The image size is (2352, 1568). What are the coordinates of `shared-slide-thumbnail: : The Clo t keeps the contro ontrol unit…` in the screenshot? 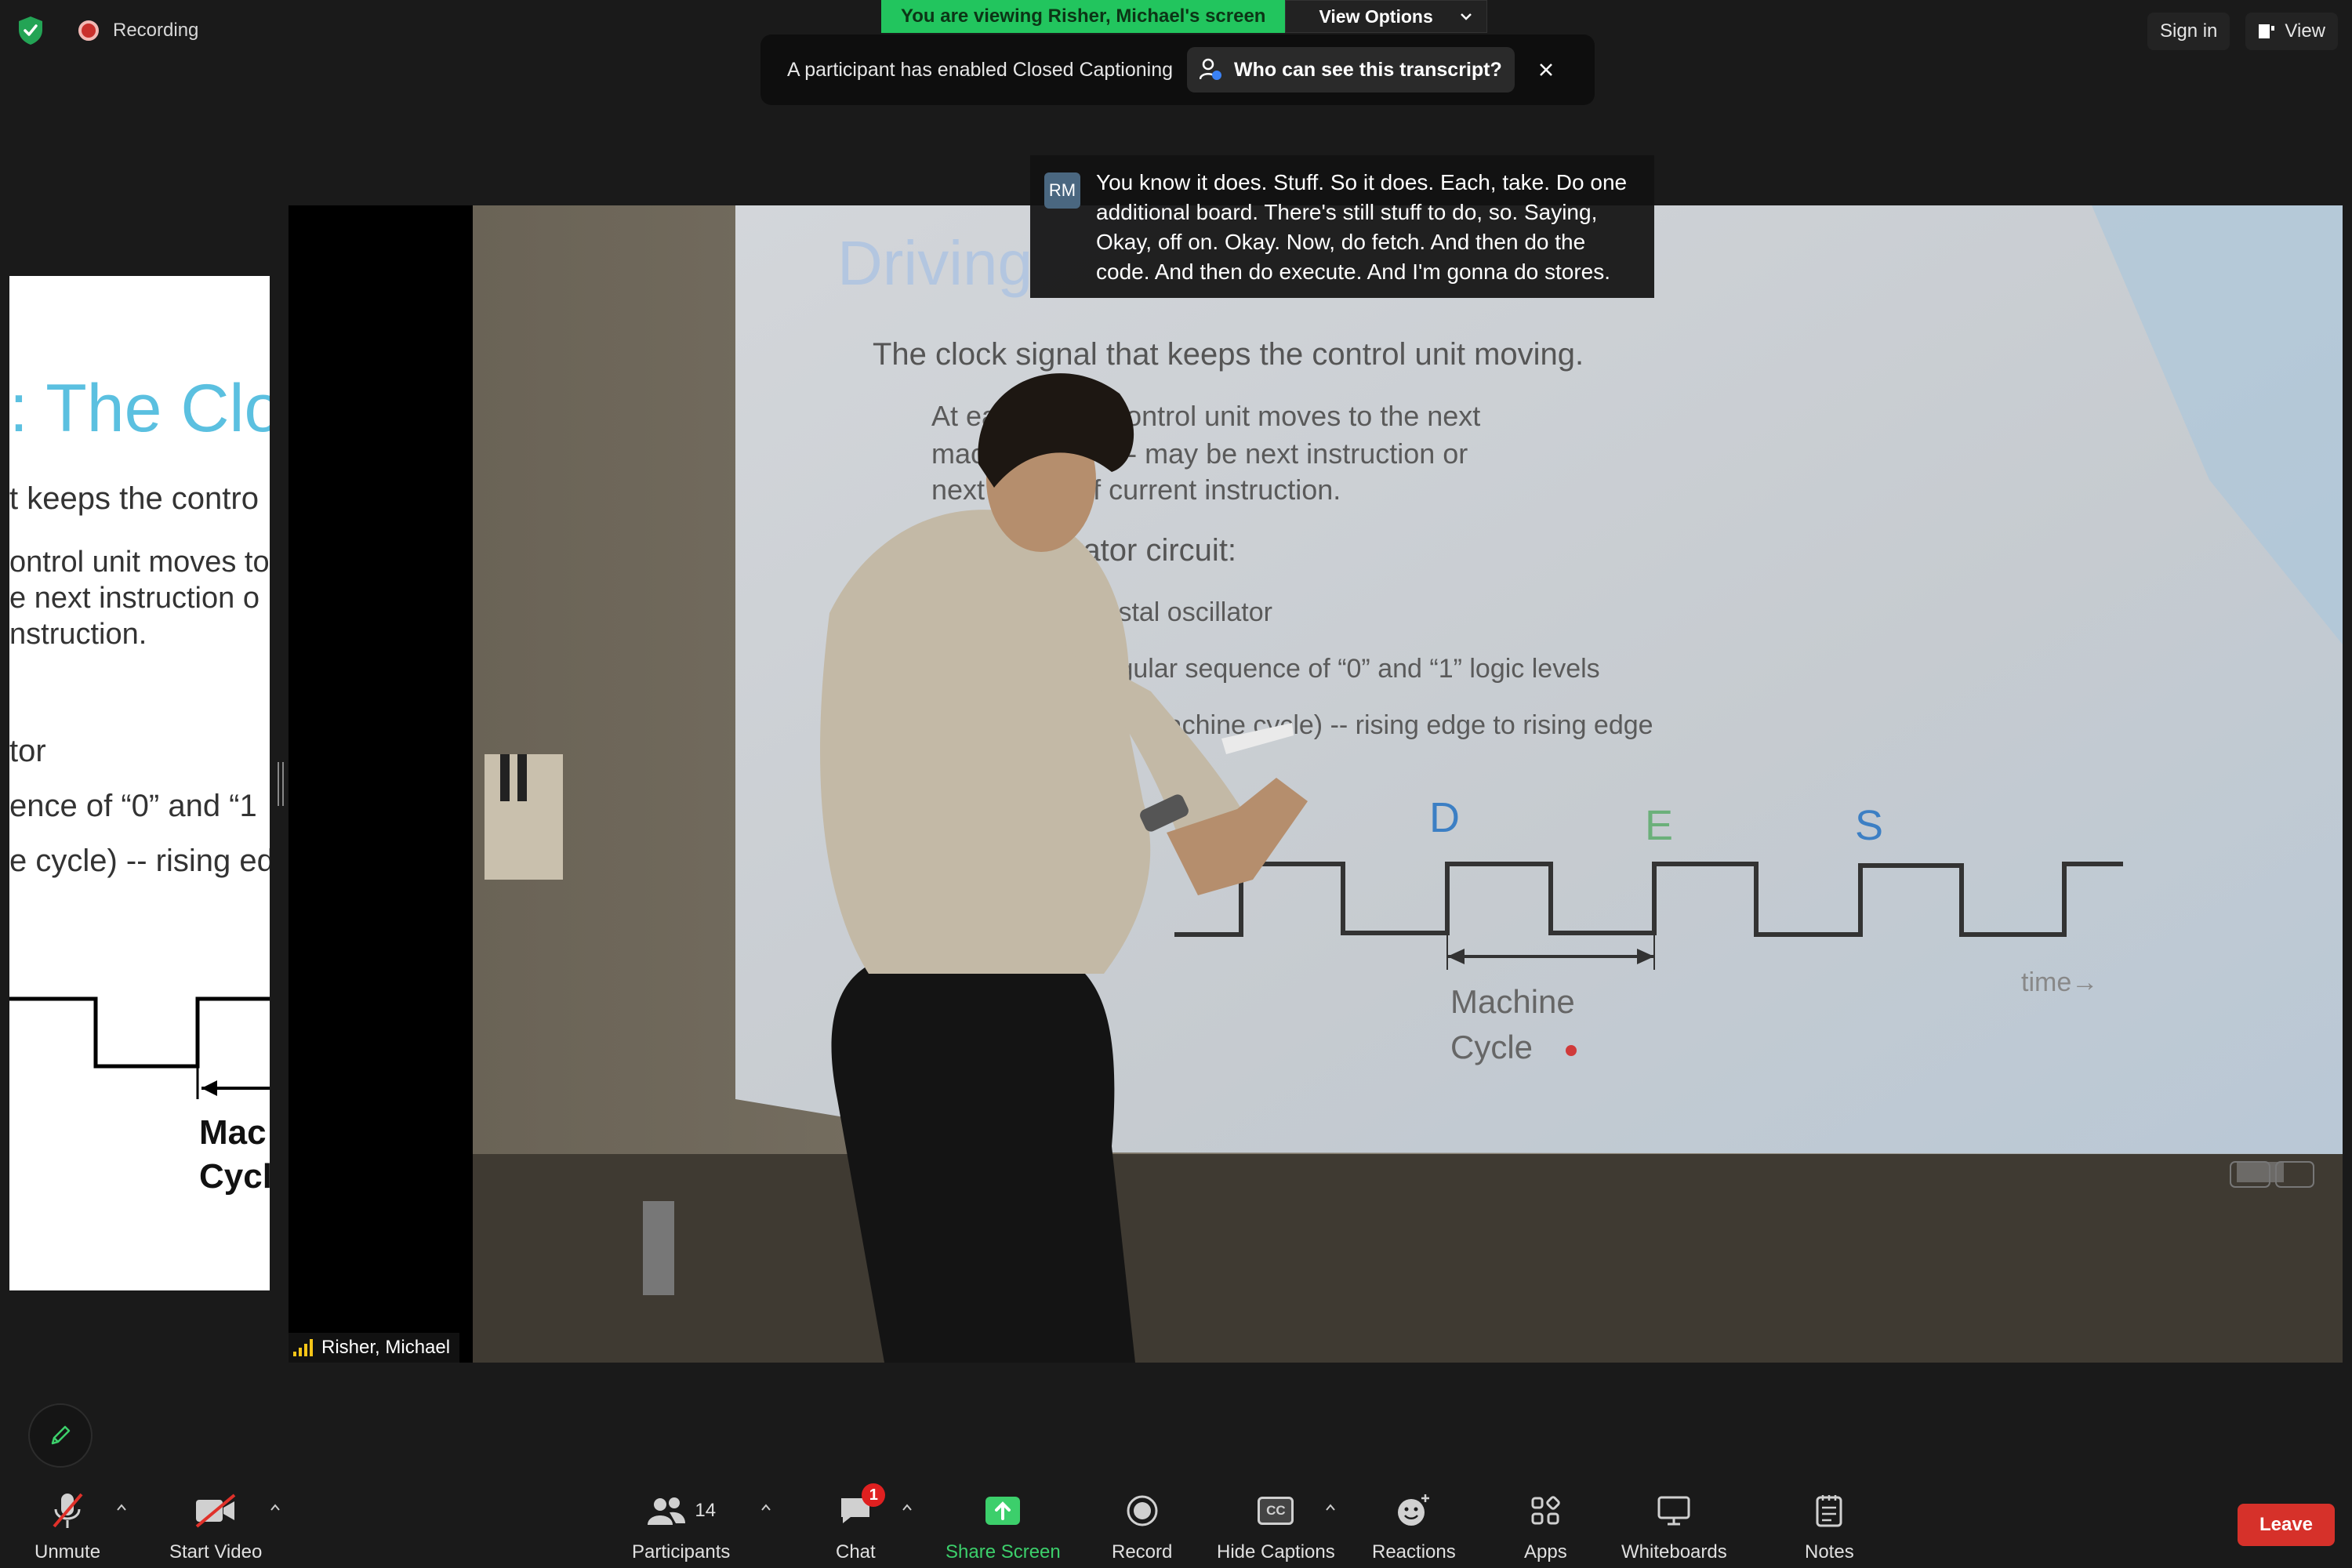 It's located at (139, 783).